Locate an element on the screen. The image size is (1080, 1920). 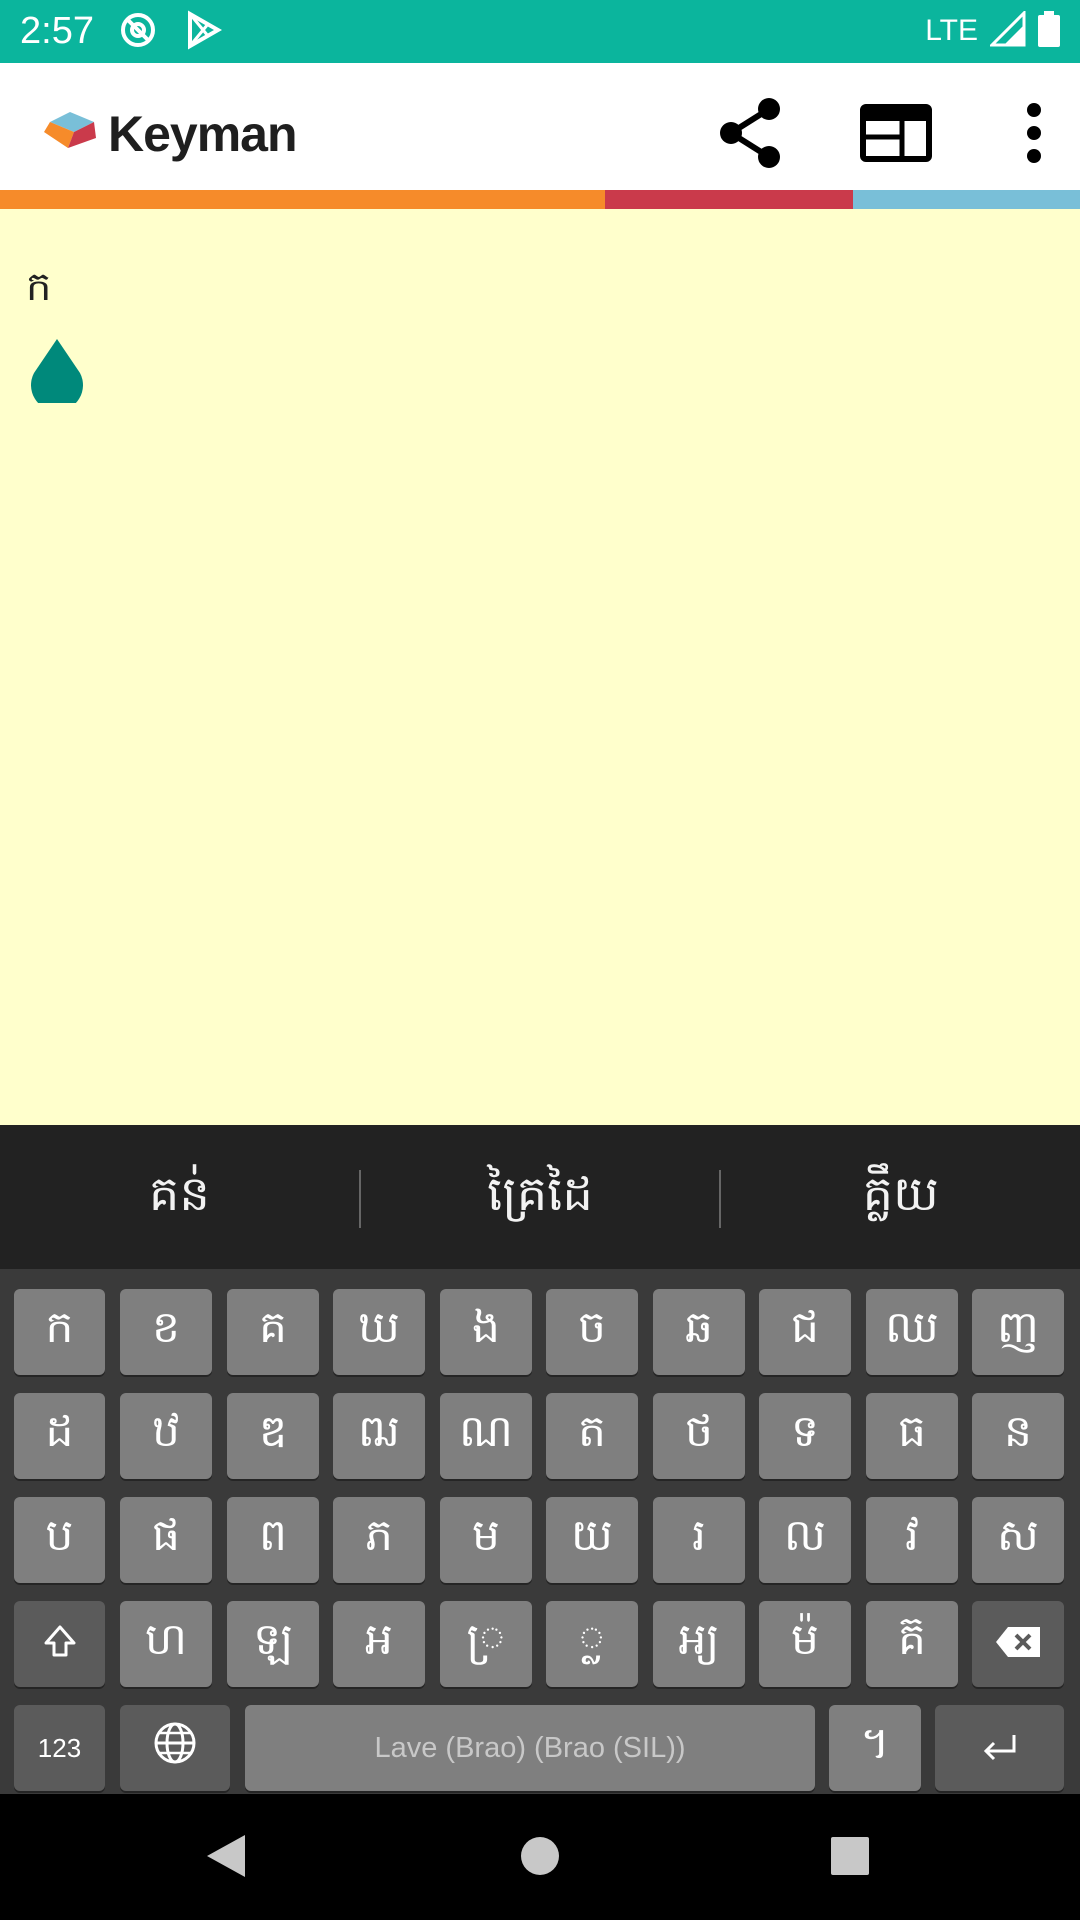
suggestion-bar: គន់ គ្រៃដៃ គ្លឹយ is located at coordinates (540, 1199).